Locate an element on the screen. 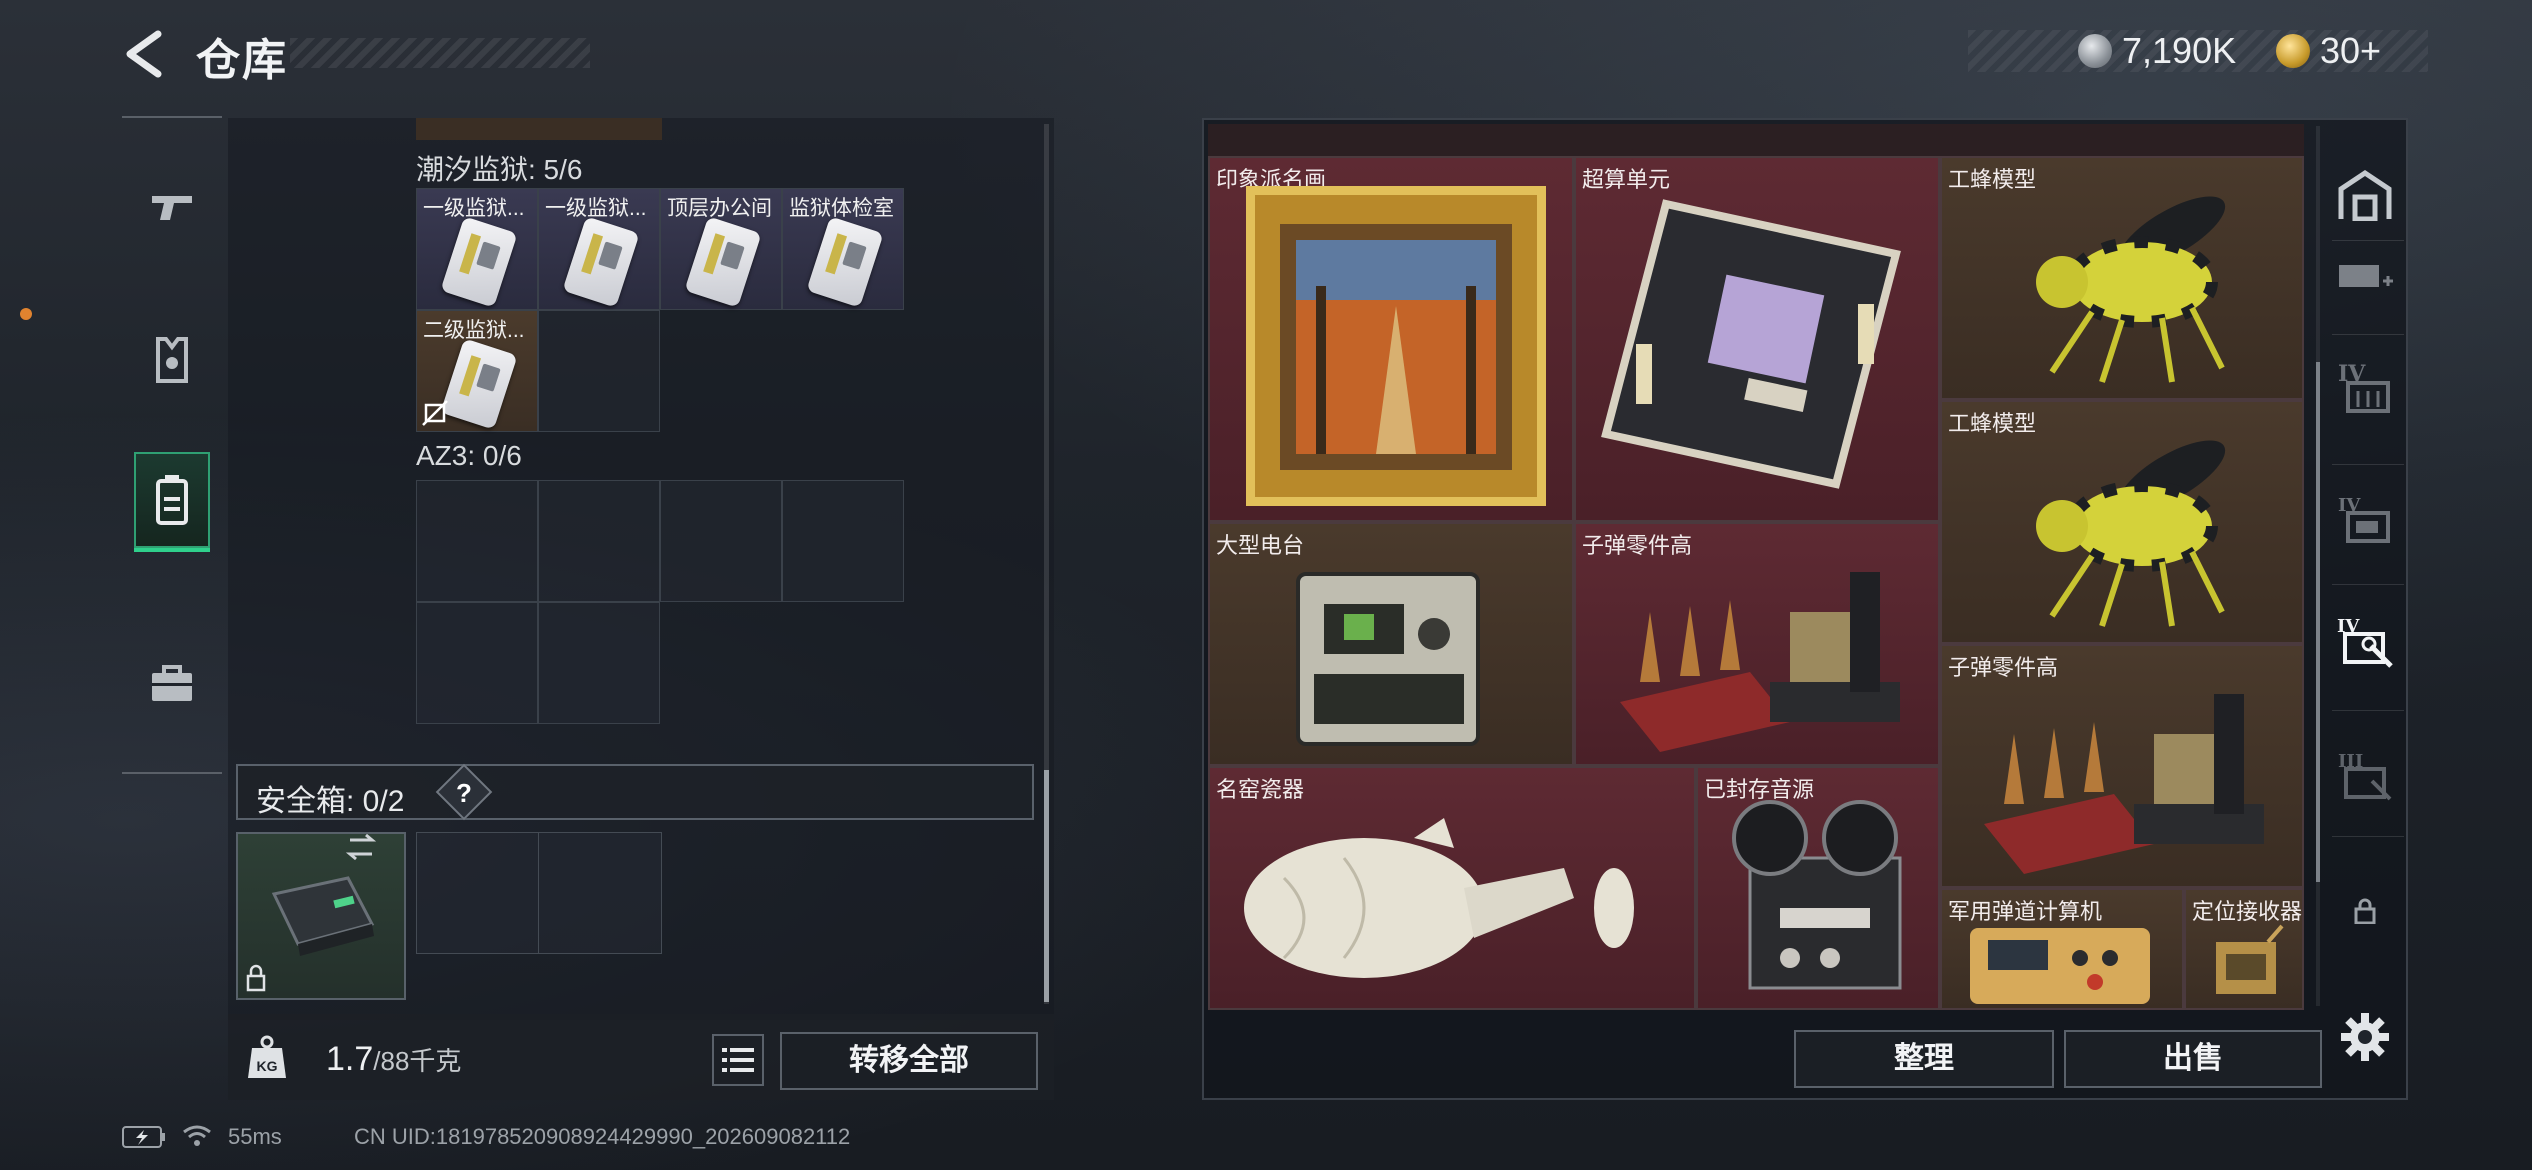 This screenshot has height=1170, width=2532. list-view-button is located at coordinates (738, 1060).